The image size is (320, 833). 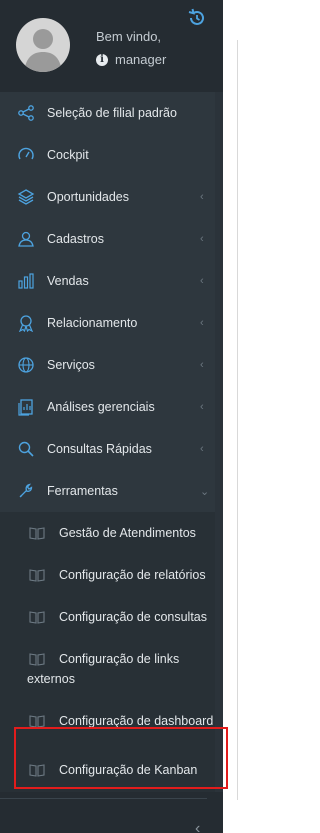 I want to click on welcome-text: Bem vindo,, so click(x=129, y=36).